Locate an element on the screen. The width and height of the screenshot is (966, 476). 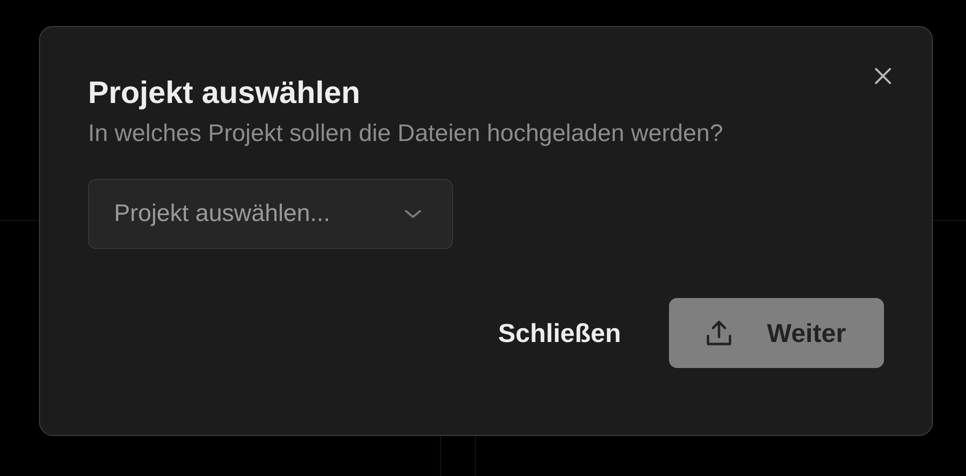
upload-icon is located at coordinates (719, 333).